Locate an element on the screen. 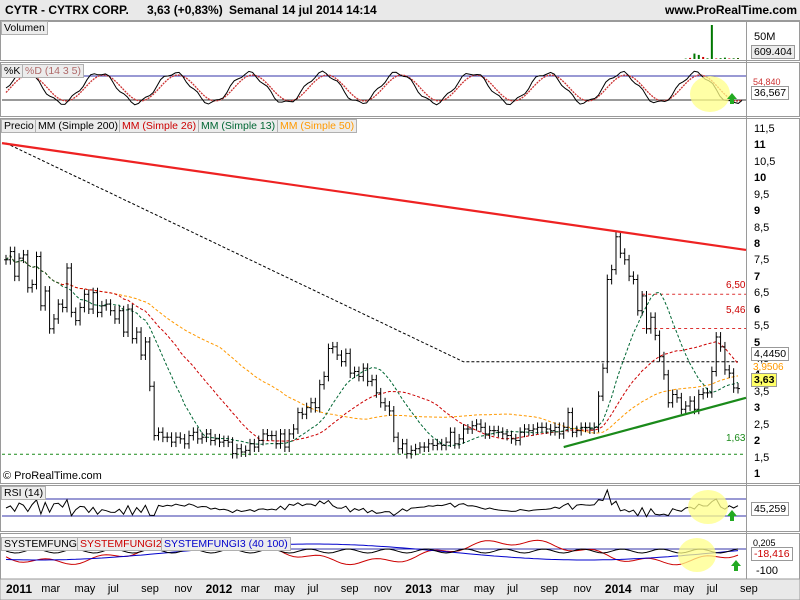 The height and width of the screenshot is (600, 800). sma26-label: MM (Simple 26) is located at coordinates (159, 126).